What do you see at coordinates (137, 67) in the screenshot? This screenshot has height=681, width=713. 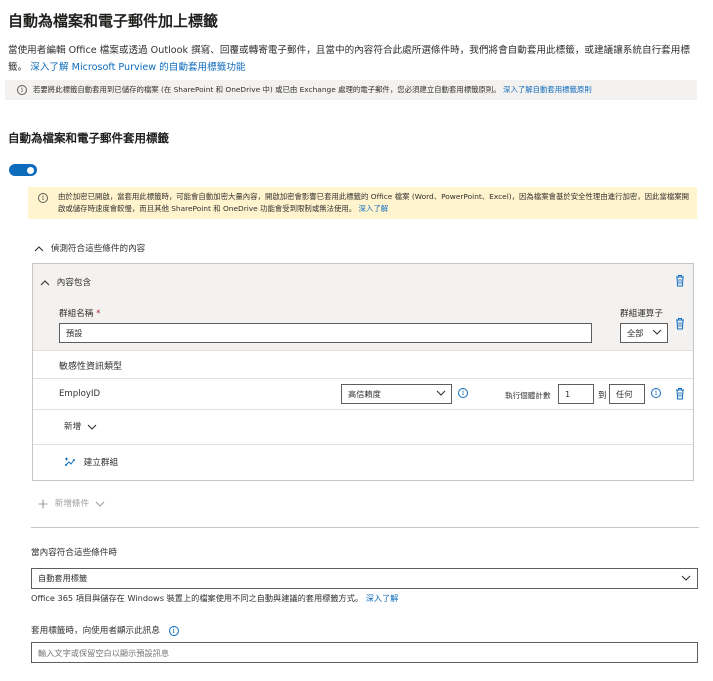 I see `purview-learn-more-link: 深入了解 Microsoft Purview 的自動套用標籤功能` at bounding box center [137, 67].